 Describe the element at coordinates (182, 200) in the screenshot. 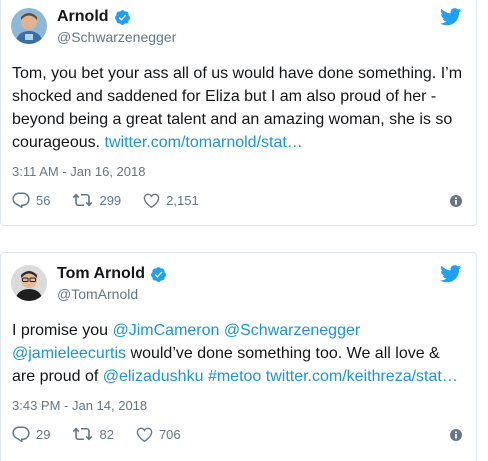

I see `like-count: 2,151` at that location.